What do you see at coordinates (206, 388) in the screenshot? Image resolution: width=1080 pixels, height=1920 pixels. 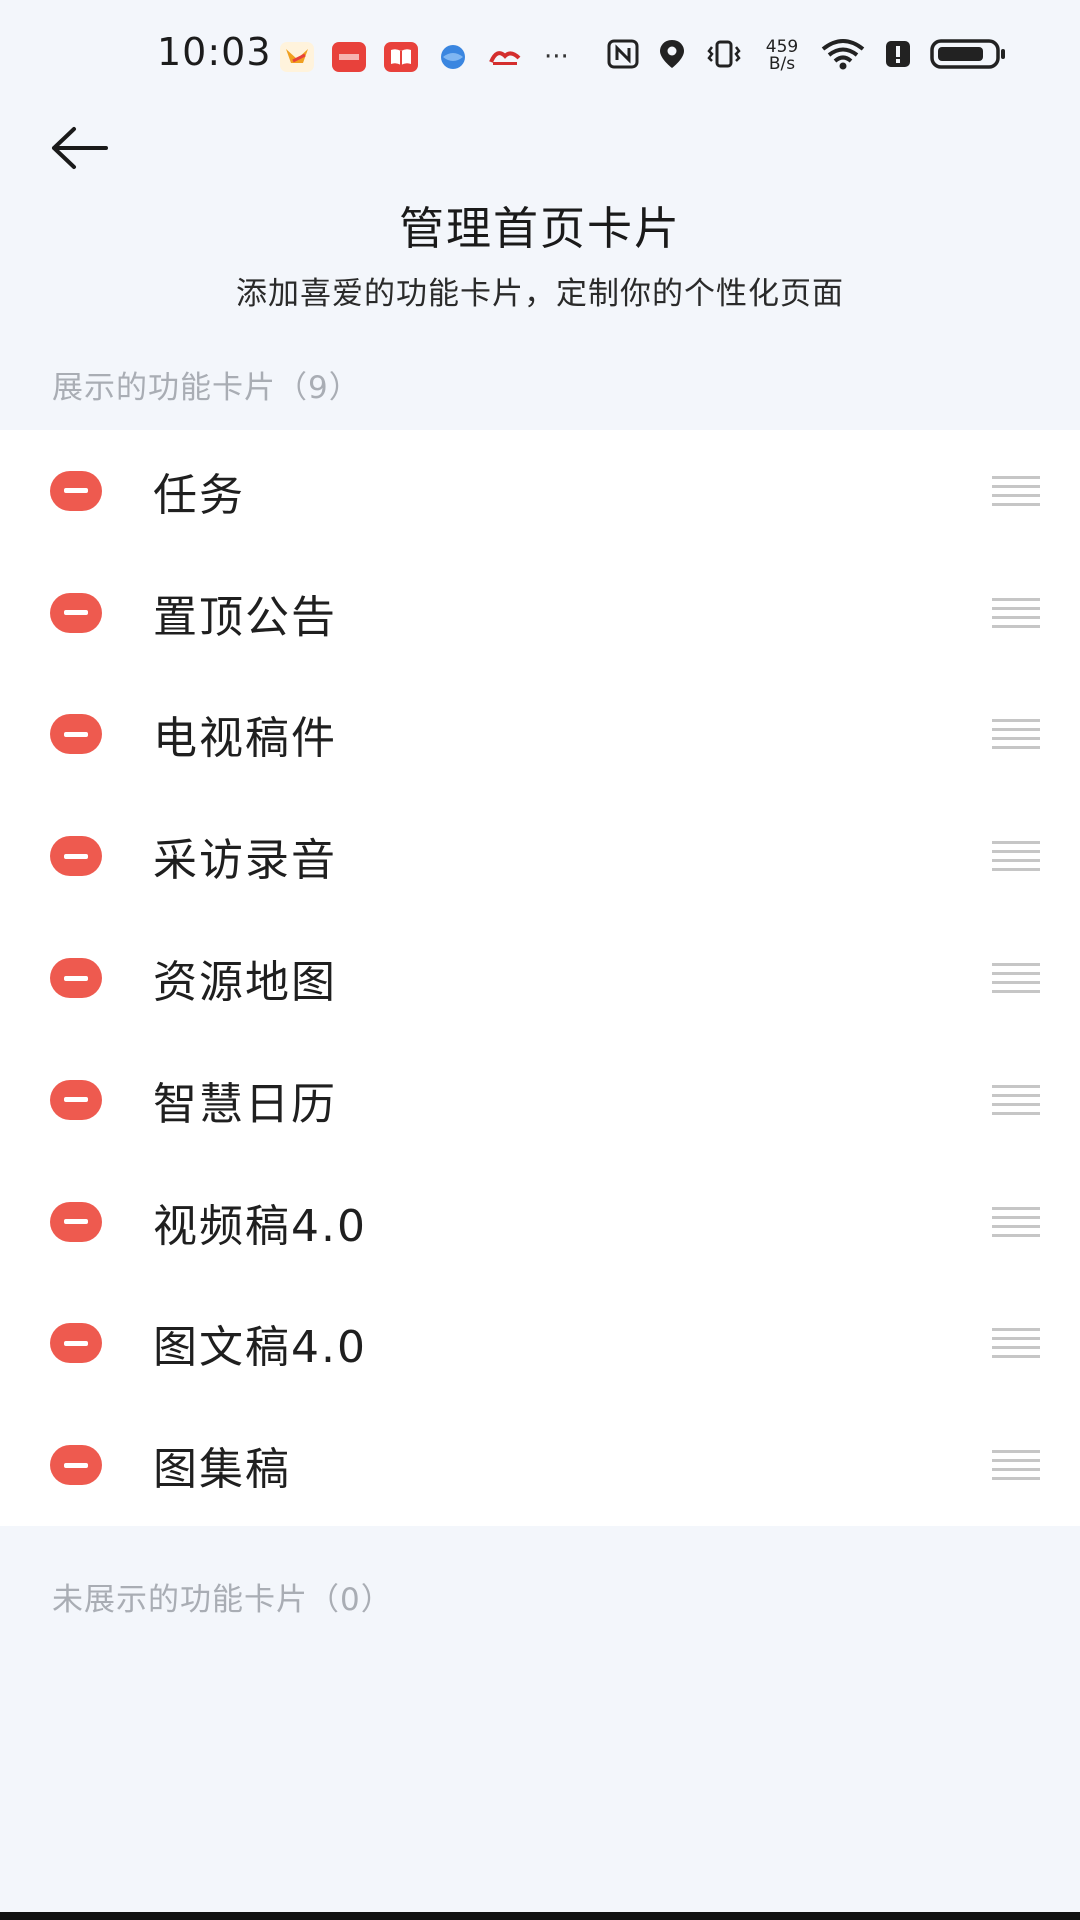 I see `shown-cards-section-label: 展示的功能卡片（9）` at bounding box center [206, 388].